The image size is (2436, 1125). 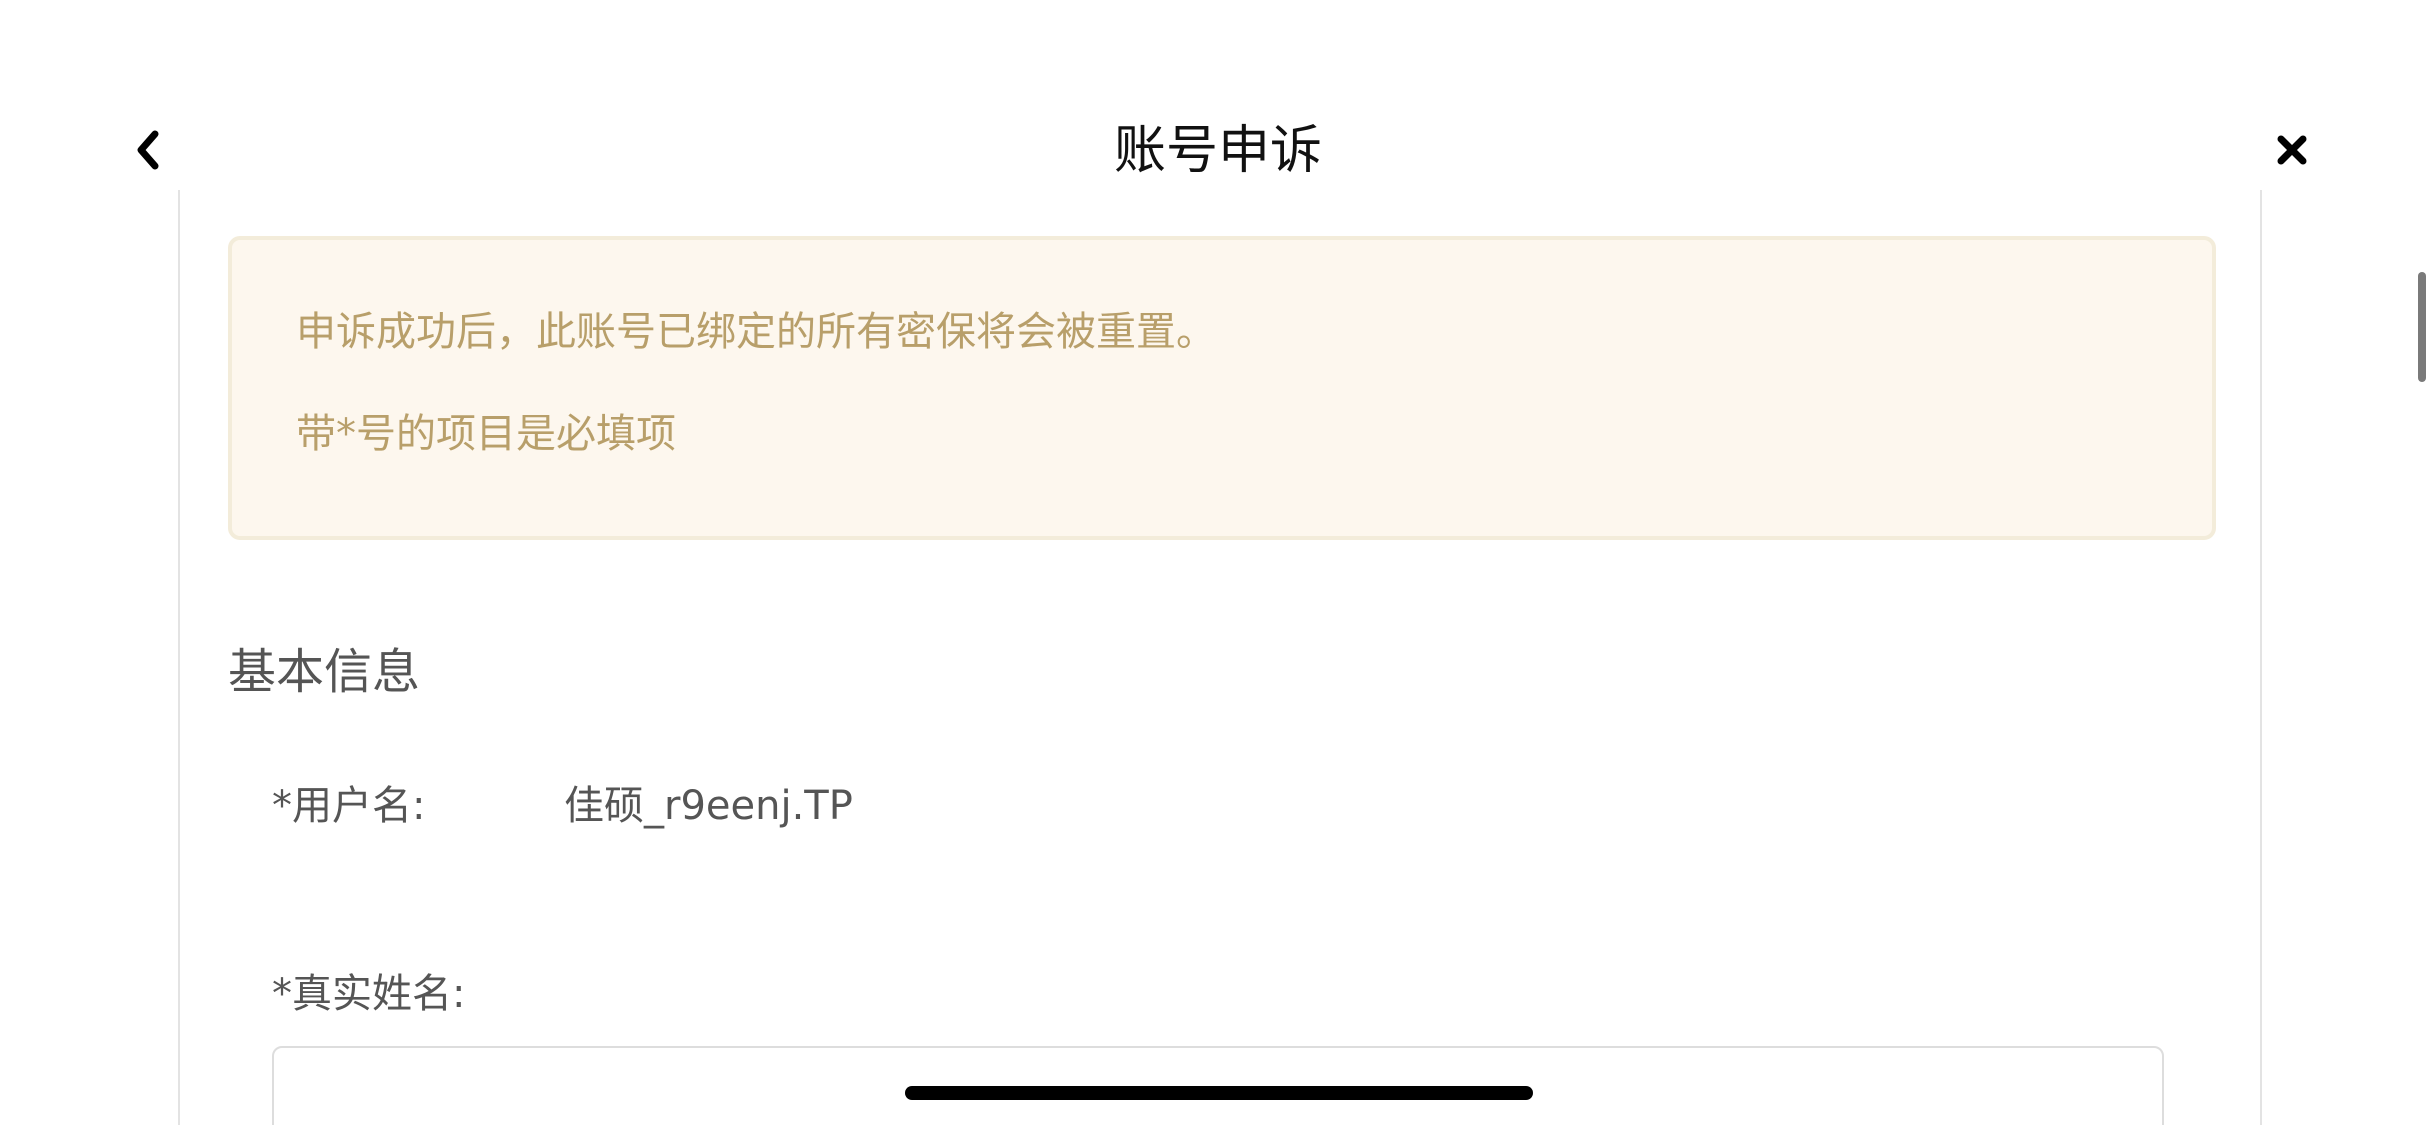 I want to click on close-icon, so click(x=2292, y=152).